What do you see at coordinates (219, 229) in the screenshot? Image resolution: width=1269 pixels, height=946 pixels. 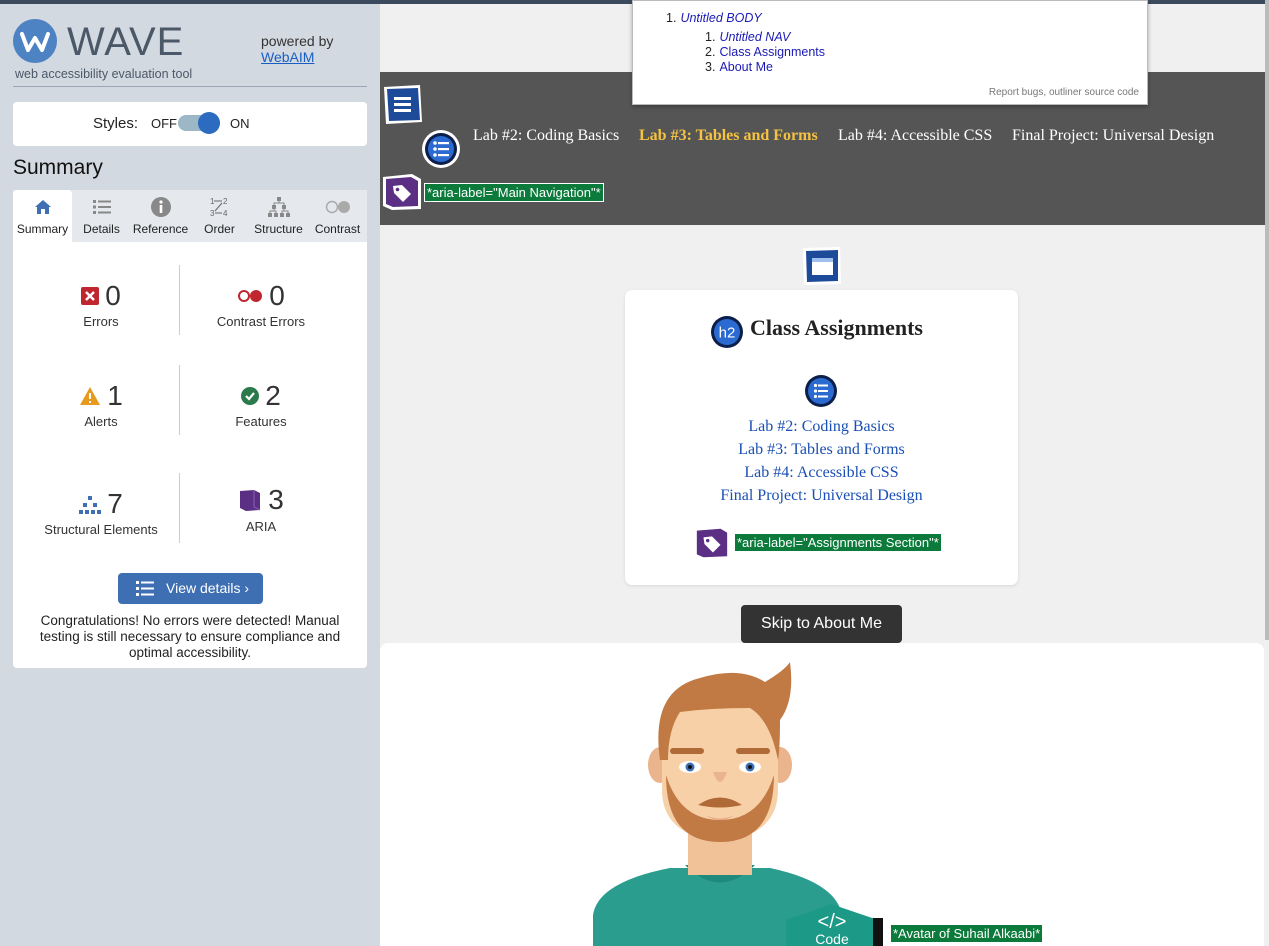 I see `tab-label: Order` at bounding box center [219, 229].